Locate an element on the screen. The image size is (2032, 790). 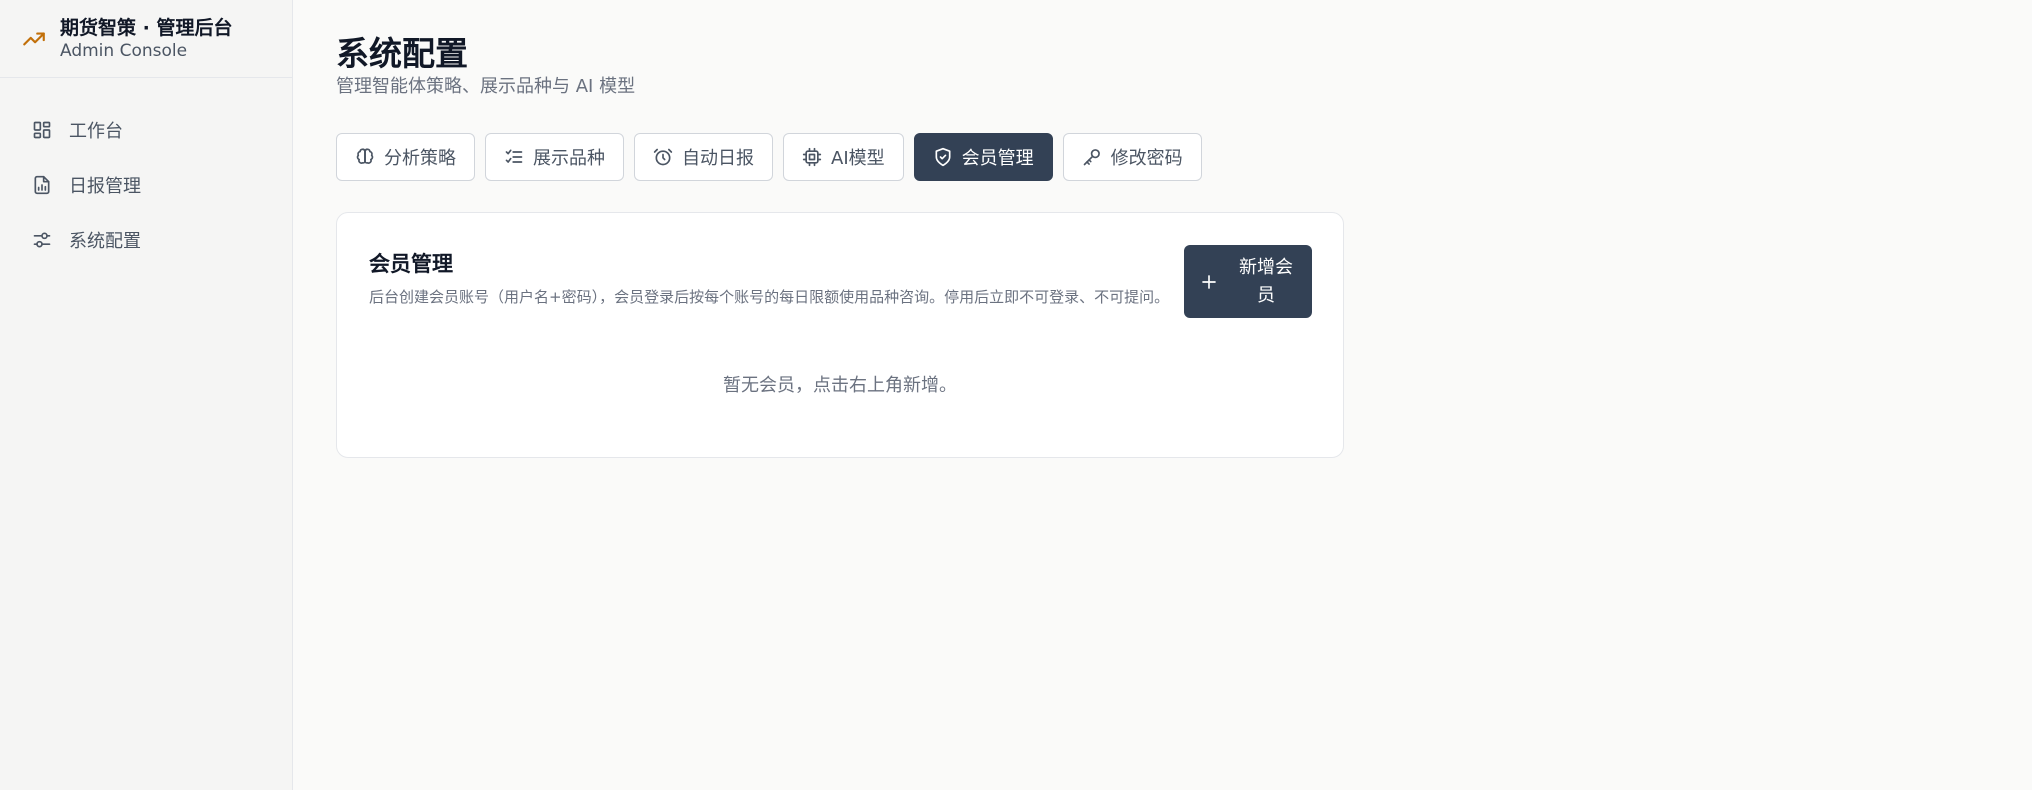
tab-display-varieties: 展示品种 is located at coordinates (554, 157).